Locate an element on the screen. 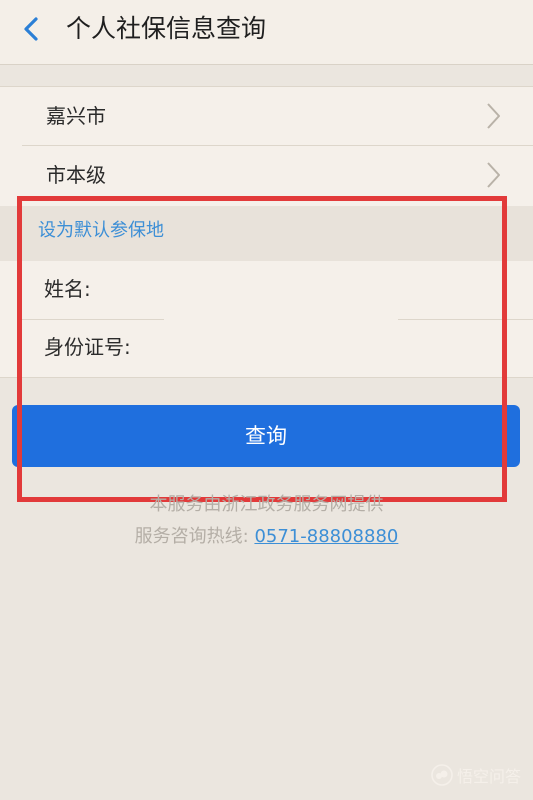  id-number-label: 身份证号: is located at coordinates (87, 347).